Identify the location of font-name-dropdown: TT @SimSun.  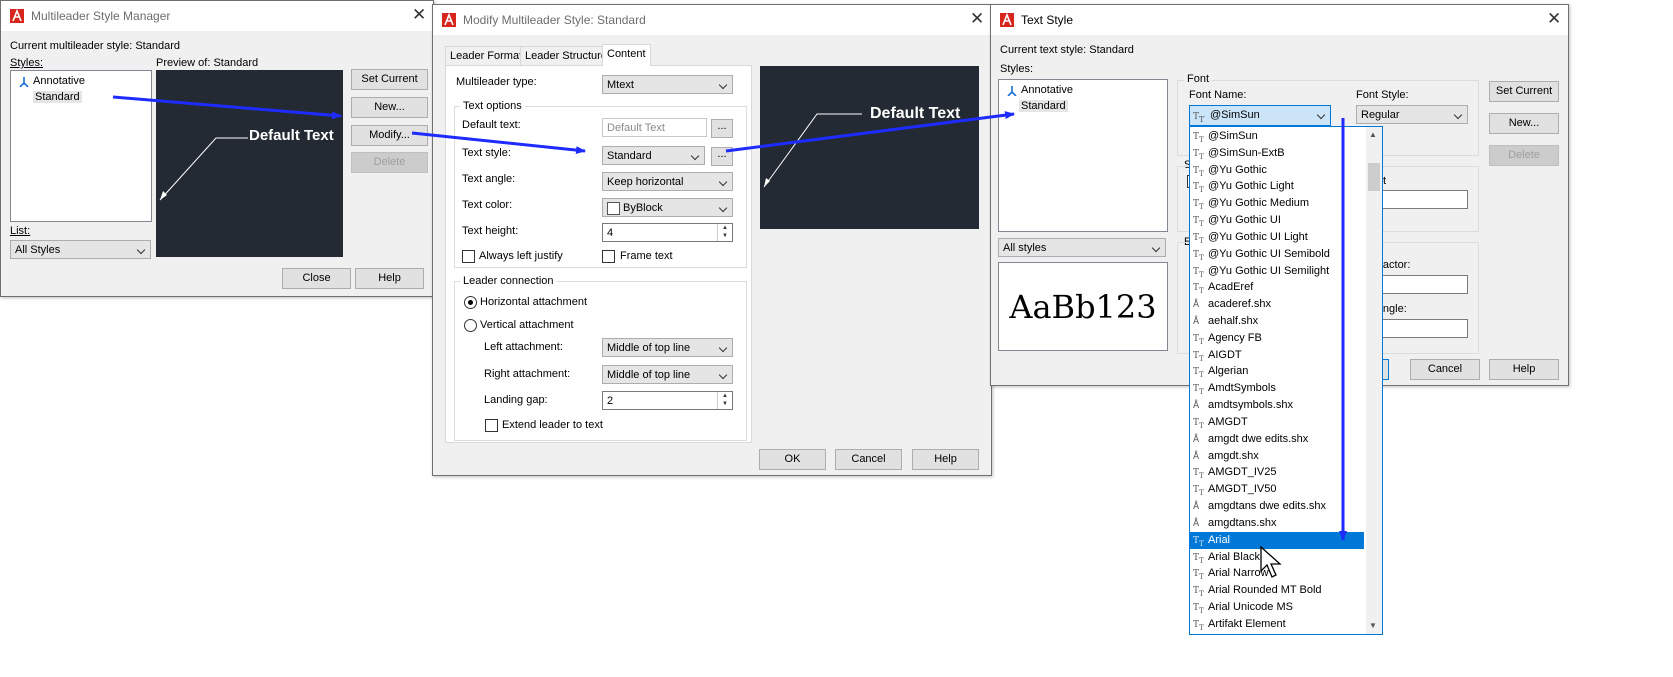
(1260, 115).